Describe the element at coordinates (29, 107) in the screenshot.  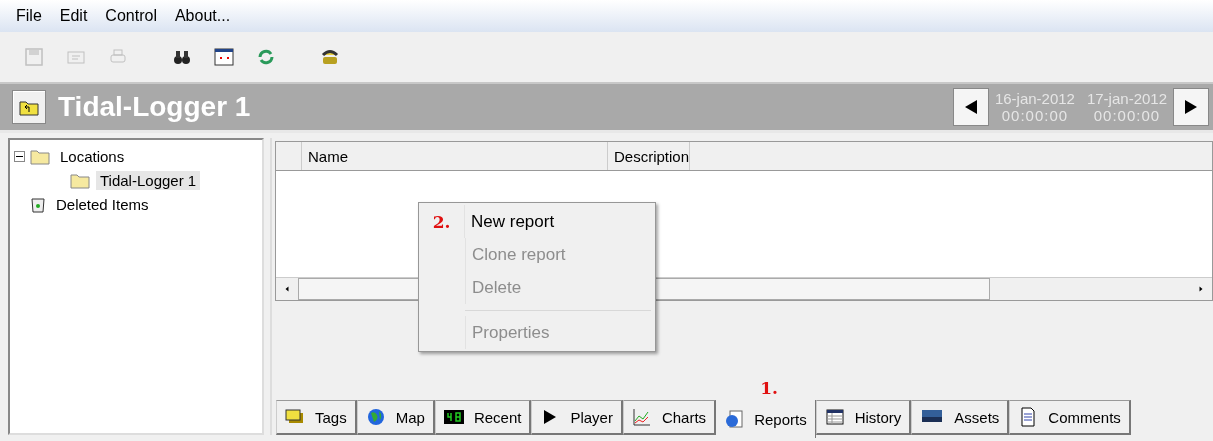
I see `up-folder-button` at that location.